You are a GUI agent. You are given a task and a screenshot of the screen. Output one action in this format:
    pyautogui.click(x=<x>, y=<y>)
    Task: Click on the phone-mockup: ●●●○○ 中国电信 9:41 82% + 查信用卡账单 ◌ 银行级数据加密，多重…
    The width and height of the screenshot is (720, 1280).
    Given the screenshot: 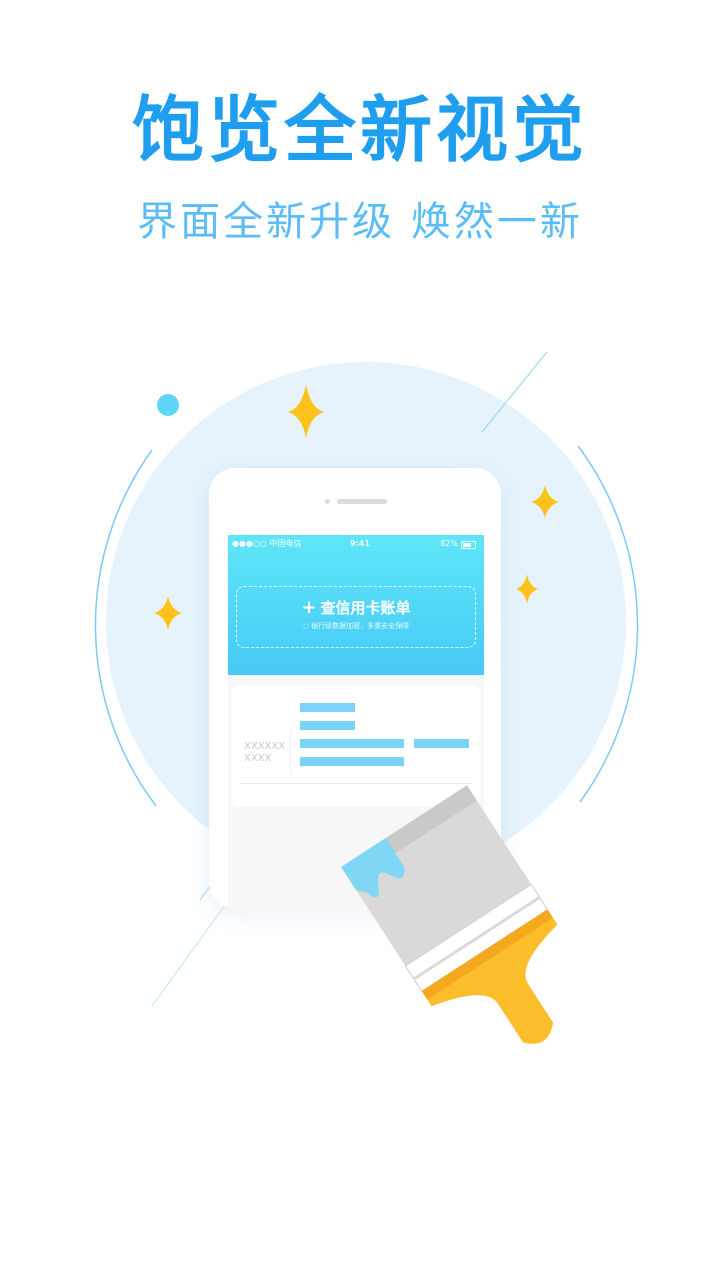 What is the action you would take?
    pyautogui.click(x=355, y=691)
    